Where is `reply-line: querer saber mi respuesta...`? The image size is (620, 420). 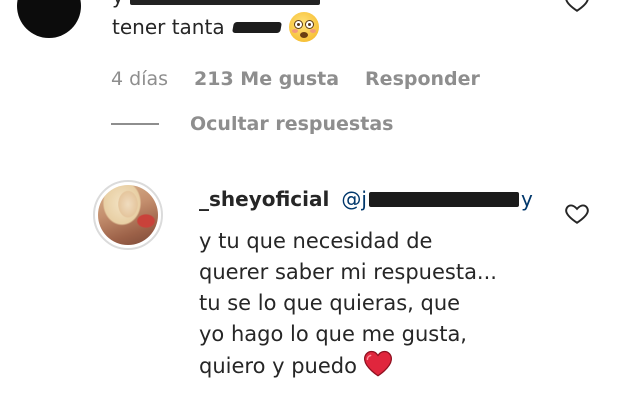
reply-line: querer saber mi respuesta... is located at coordinates (348, 272).